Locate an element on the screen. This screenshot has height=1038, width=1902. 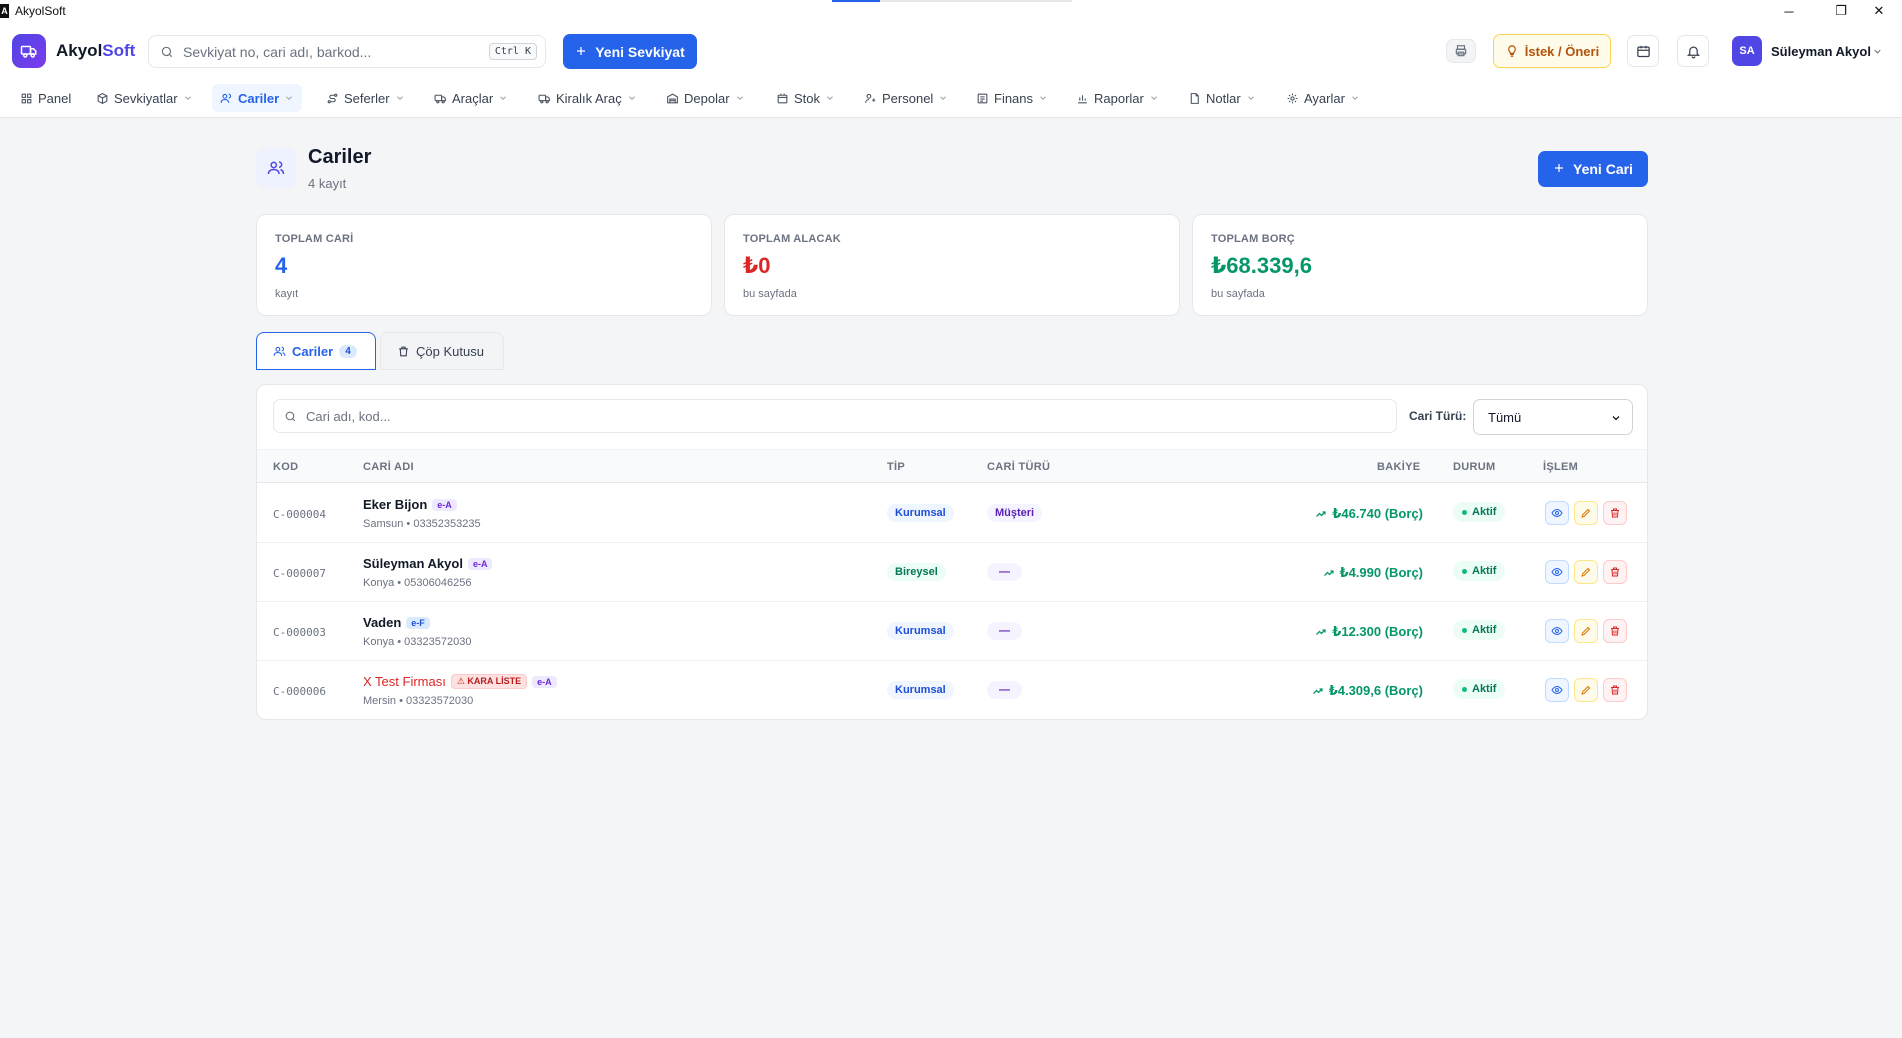
nav-item-8: Personel is located at coordinates (906, 98).